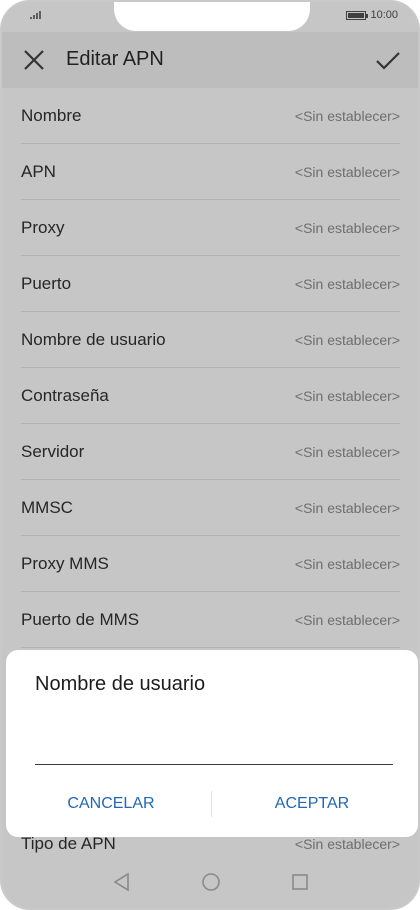 The image size is (420, 910). What do you see at coordinates (43, 227) in the screenshot?
I see `list-item-label: Proxy` at bounding box center [43, 227].